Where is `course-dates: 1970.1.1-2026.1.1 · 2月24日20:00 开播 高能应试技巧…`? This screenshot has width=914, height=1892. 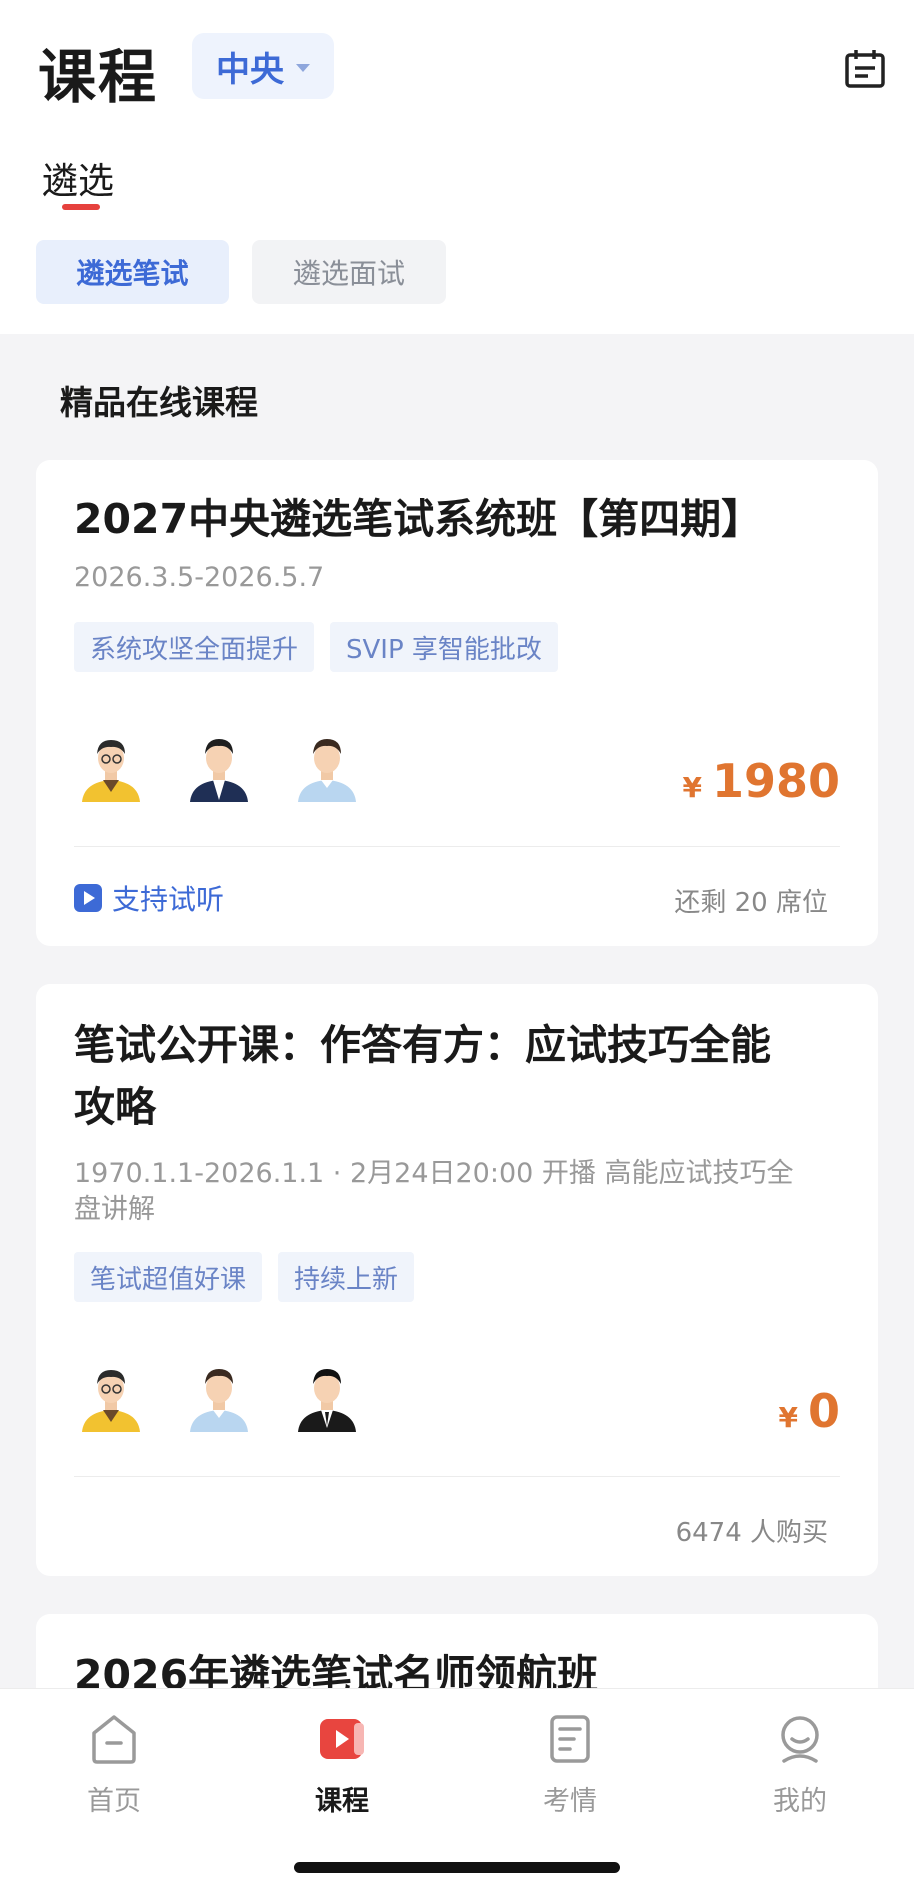
course-dates: 1970.1.1-2026.1.1 · 2月24日20:00 开播 高能应试技巧… is located at coordinates (433, 1192).